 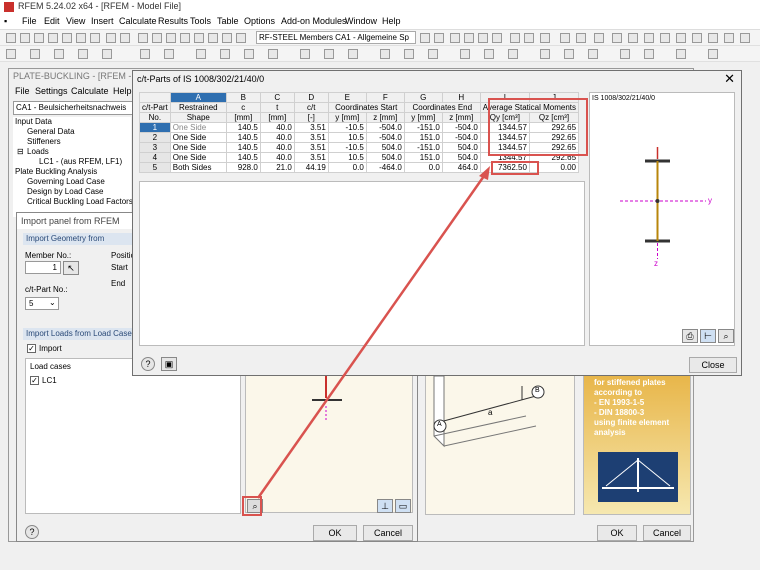 What do you see at coordinates (335, 533) in the screenshot?
I see `imp-ok-button: OK` at bounding box center [335, 533].